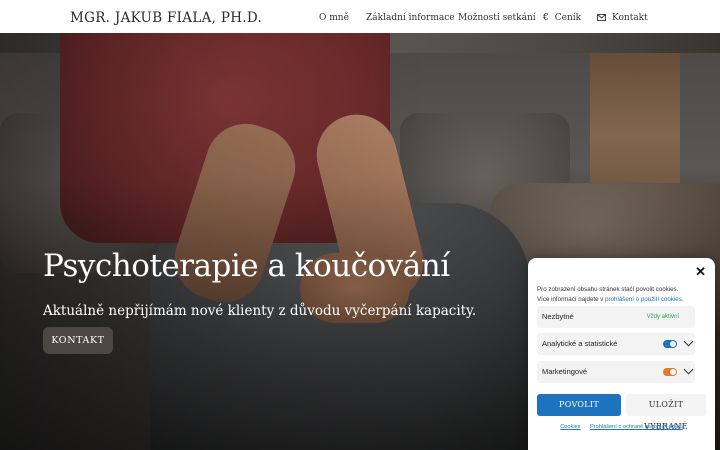 Image resolution: width=720 pixels, height=450 pixels. Describe the element at coordinates (166, 18) in the screenshot. I see `site-logo: MGR. JAKUB FIALA, PH.D.` at that location.